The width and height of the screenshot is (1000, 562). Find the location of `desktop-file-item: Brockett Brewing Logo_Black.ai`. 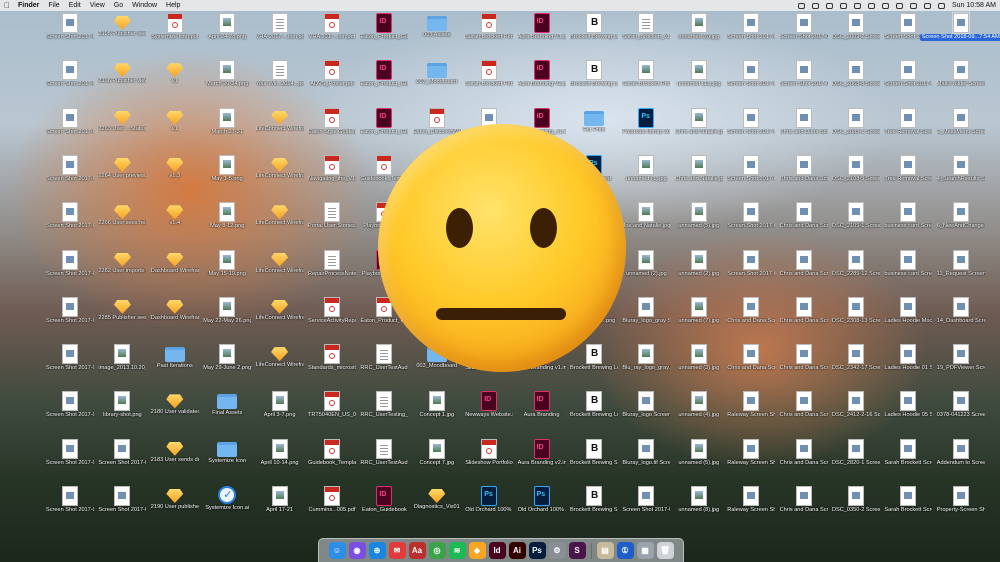

desktop-file-item: Brockett Brewing Logo_Black.ai is located at coordinates (594, 364).